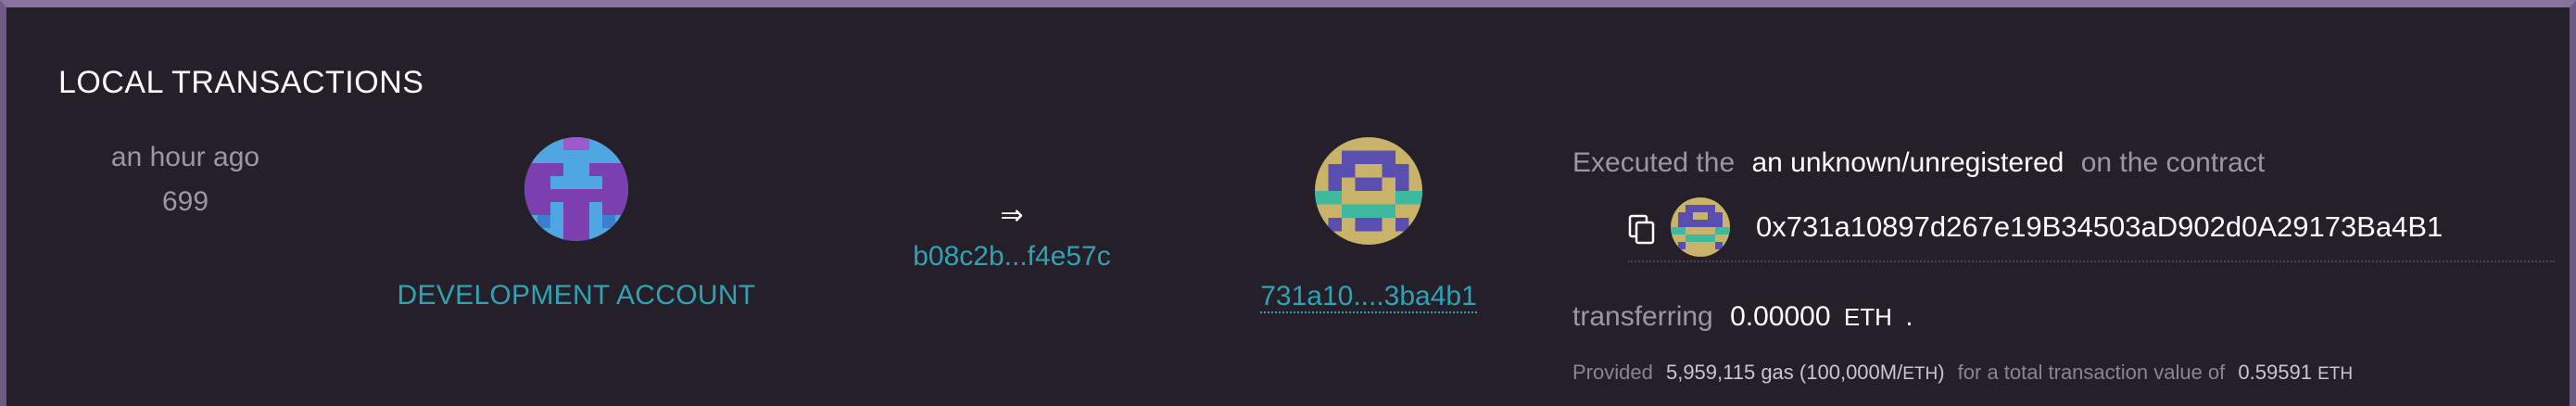  Describe the element at coordinates (1851, 373) in the screenshot. I see `gas-price-open: (100,000M/` at that location.